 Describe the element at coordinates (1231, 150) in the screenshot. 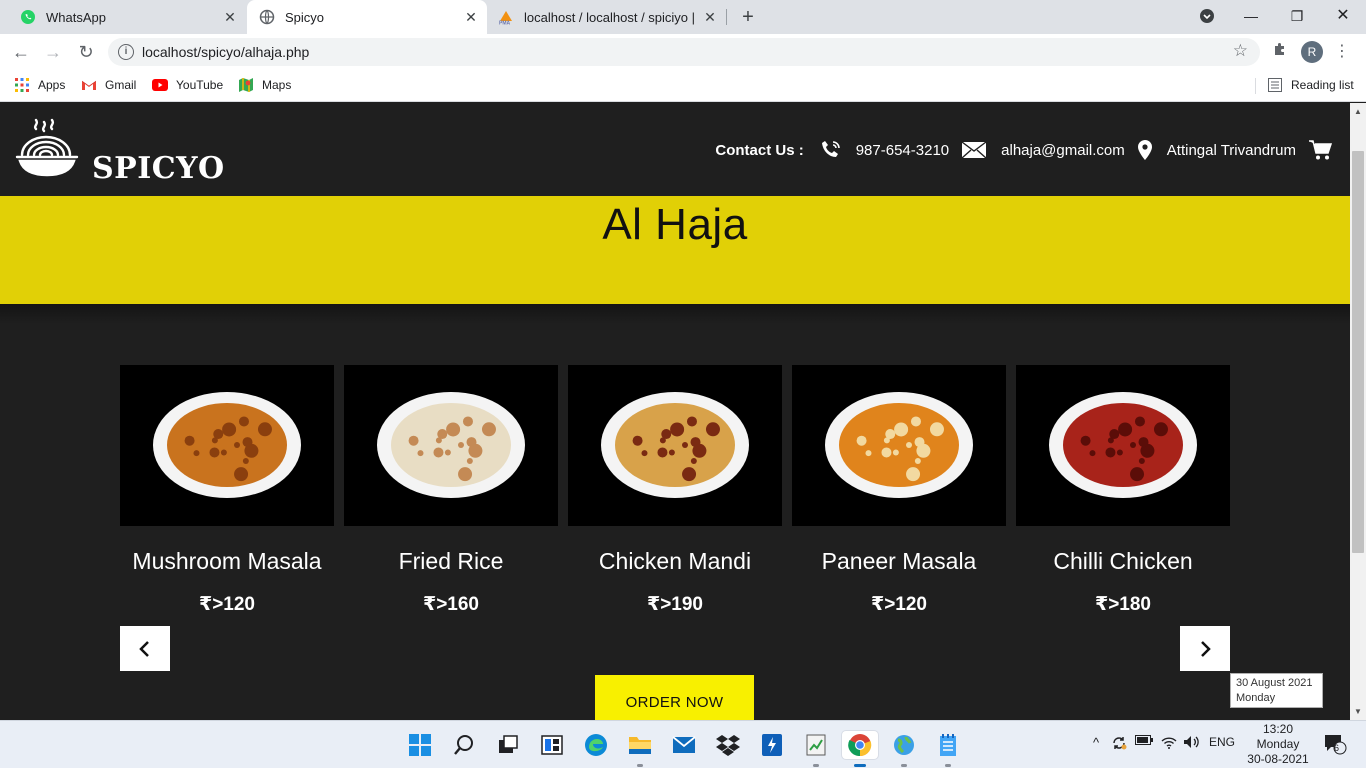

I see `location-text: Attingal Trivandrum` at that location.